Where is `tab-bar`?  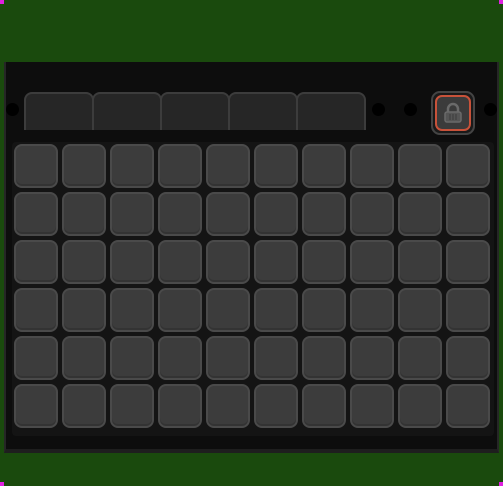 tab-bar is located at coordinates (251, 111).